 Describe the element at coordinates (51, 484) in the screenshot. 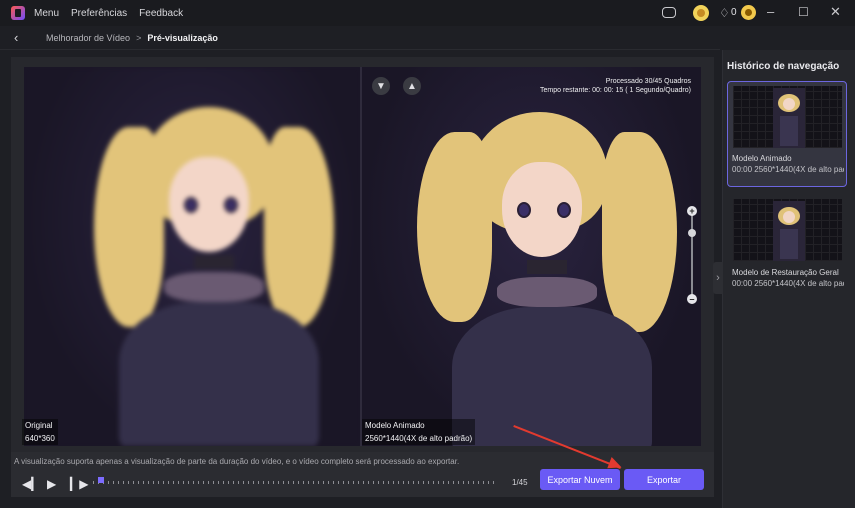

I see `play-icon: ▶` at that location.